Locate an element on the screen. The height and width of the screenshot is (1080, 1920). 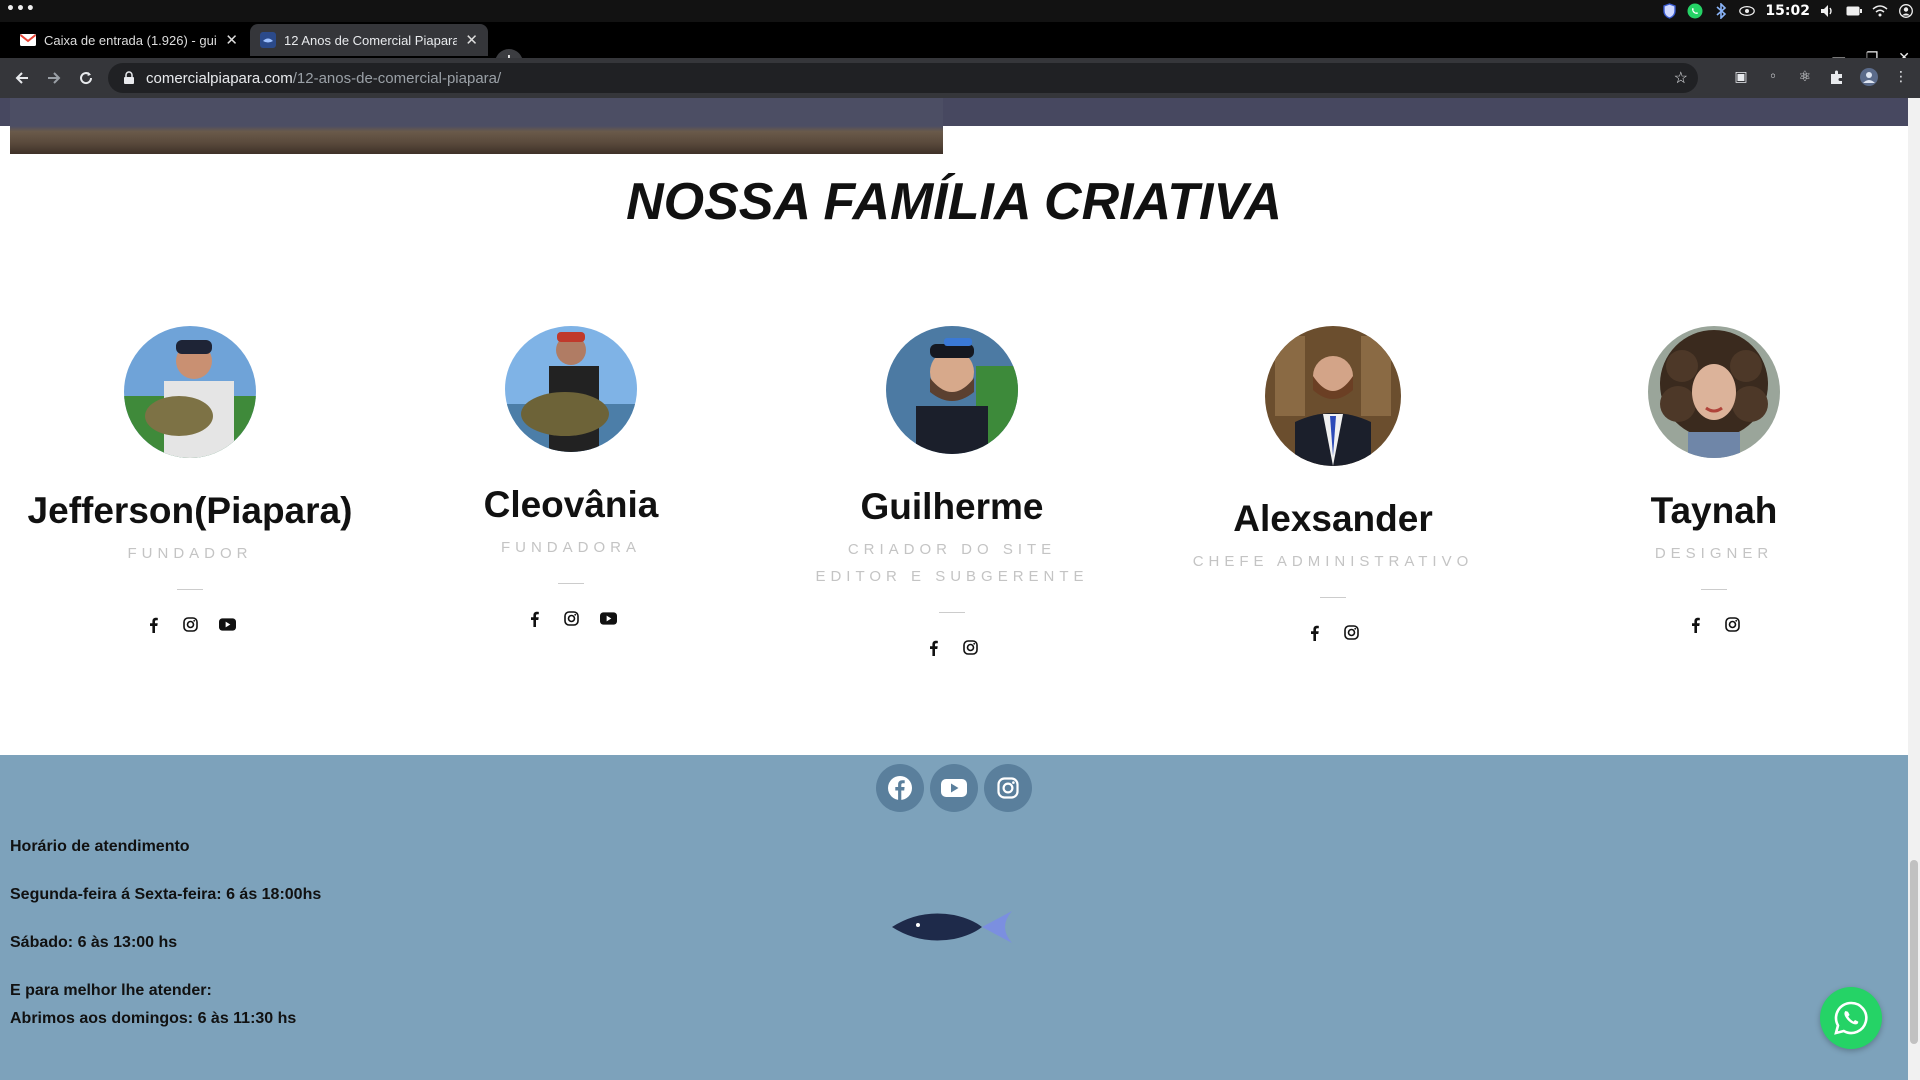
back-button is located at coordinates (22, 78).